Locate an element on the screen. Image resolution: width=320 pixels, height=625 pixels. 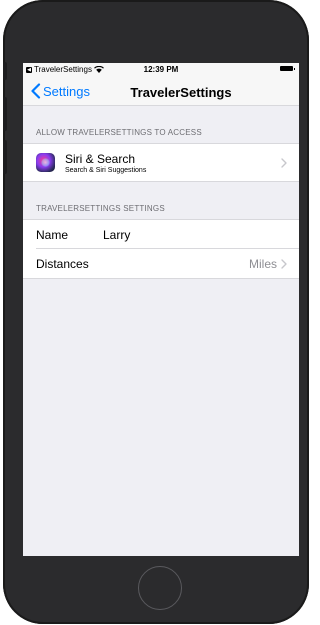
section-header-settings: TRAVELERSETTINGS SETTINGS is located at coordinates (161, 201).